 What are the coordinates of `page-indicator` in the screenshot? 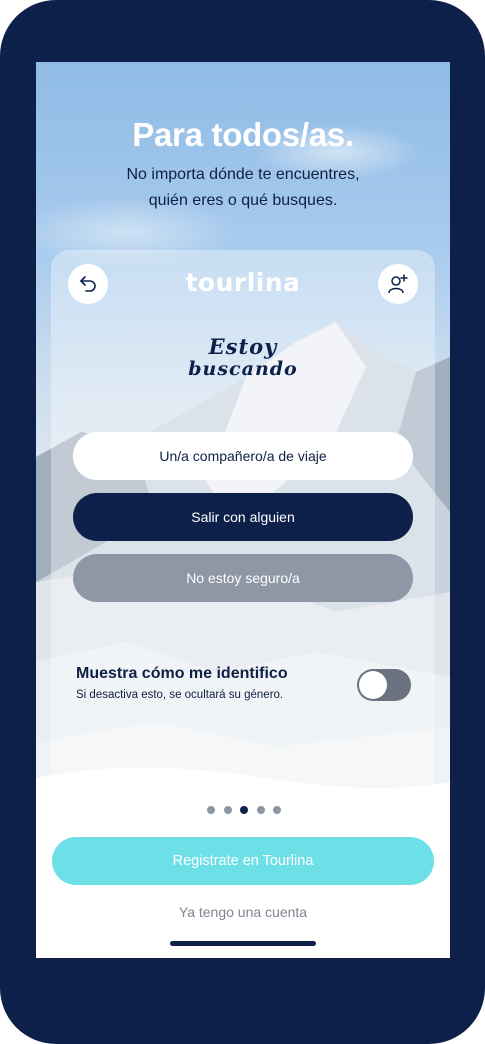 It's located at (244, 810).